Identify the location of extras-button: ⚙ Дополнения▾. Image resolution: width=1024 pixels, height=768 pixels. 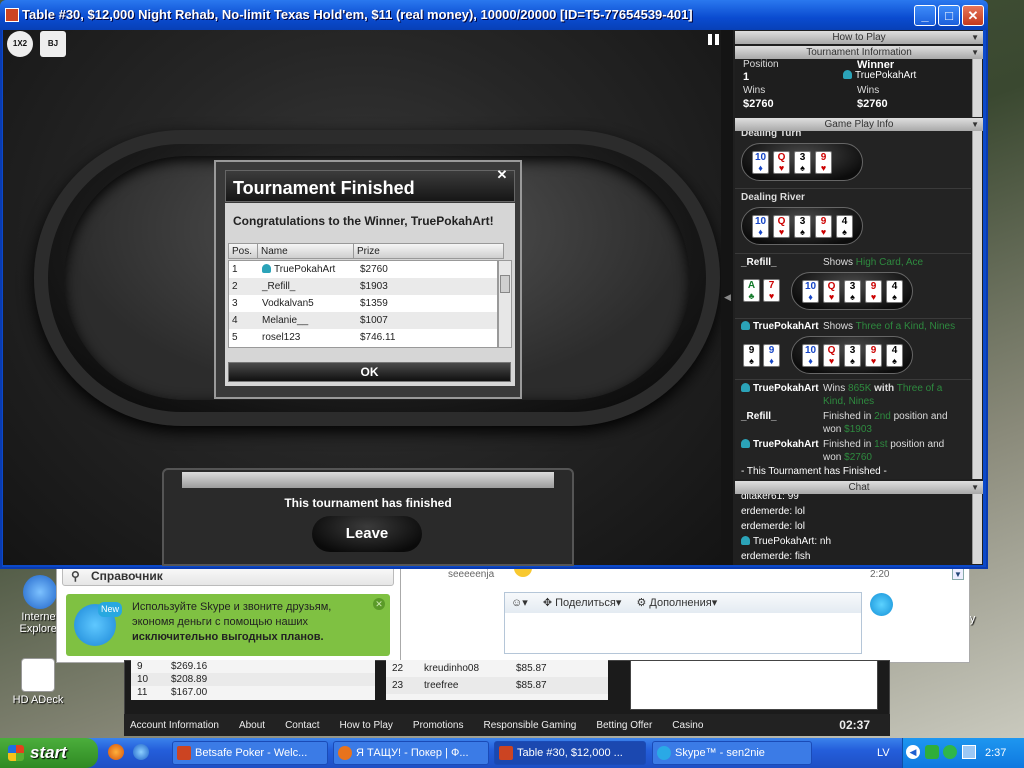
(676, 603).